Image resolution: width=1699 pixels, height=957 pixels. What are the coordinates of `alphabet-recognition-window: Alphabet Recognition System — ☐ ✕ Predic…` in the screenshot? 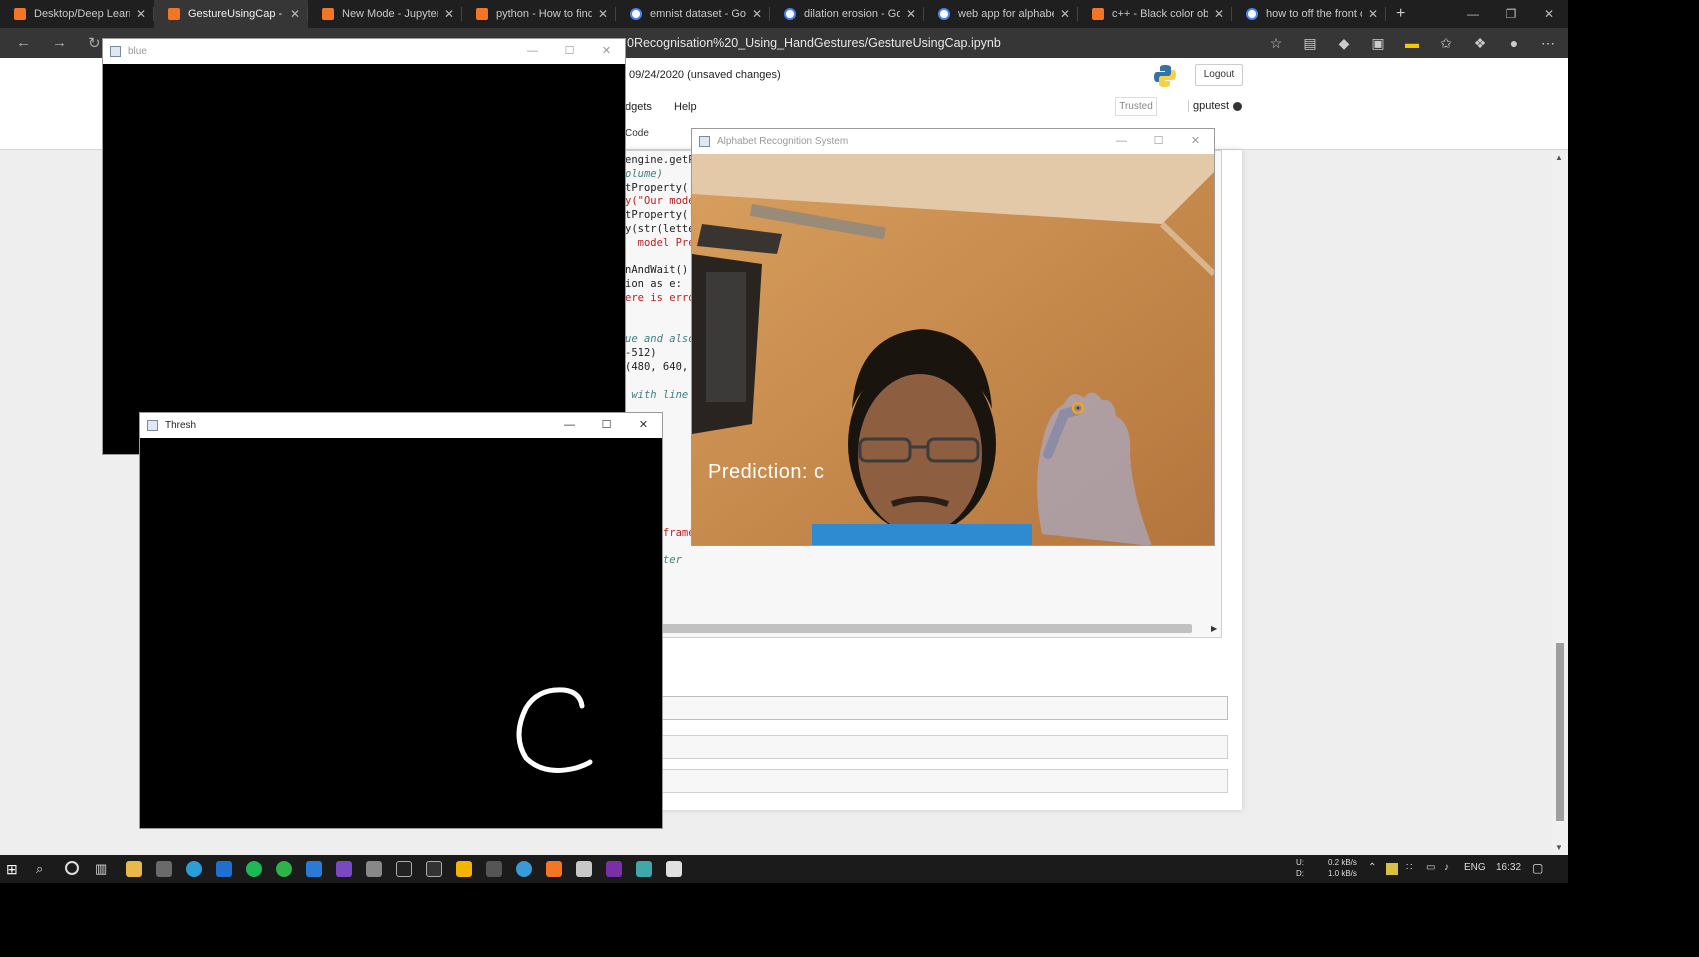 It's located at (953, 337).